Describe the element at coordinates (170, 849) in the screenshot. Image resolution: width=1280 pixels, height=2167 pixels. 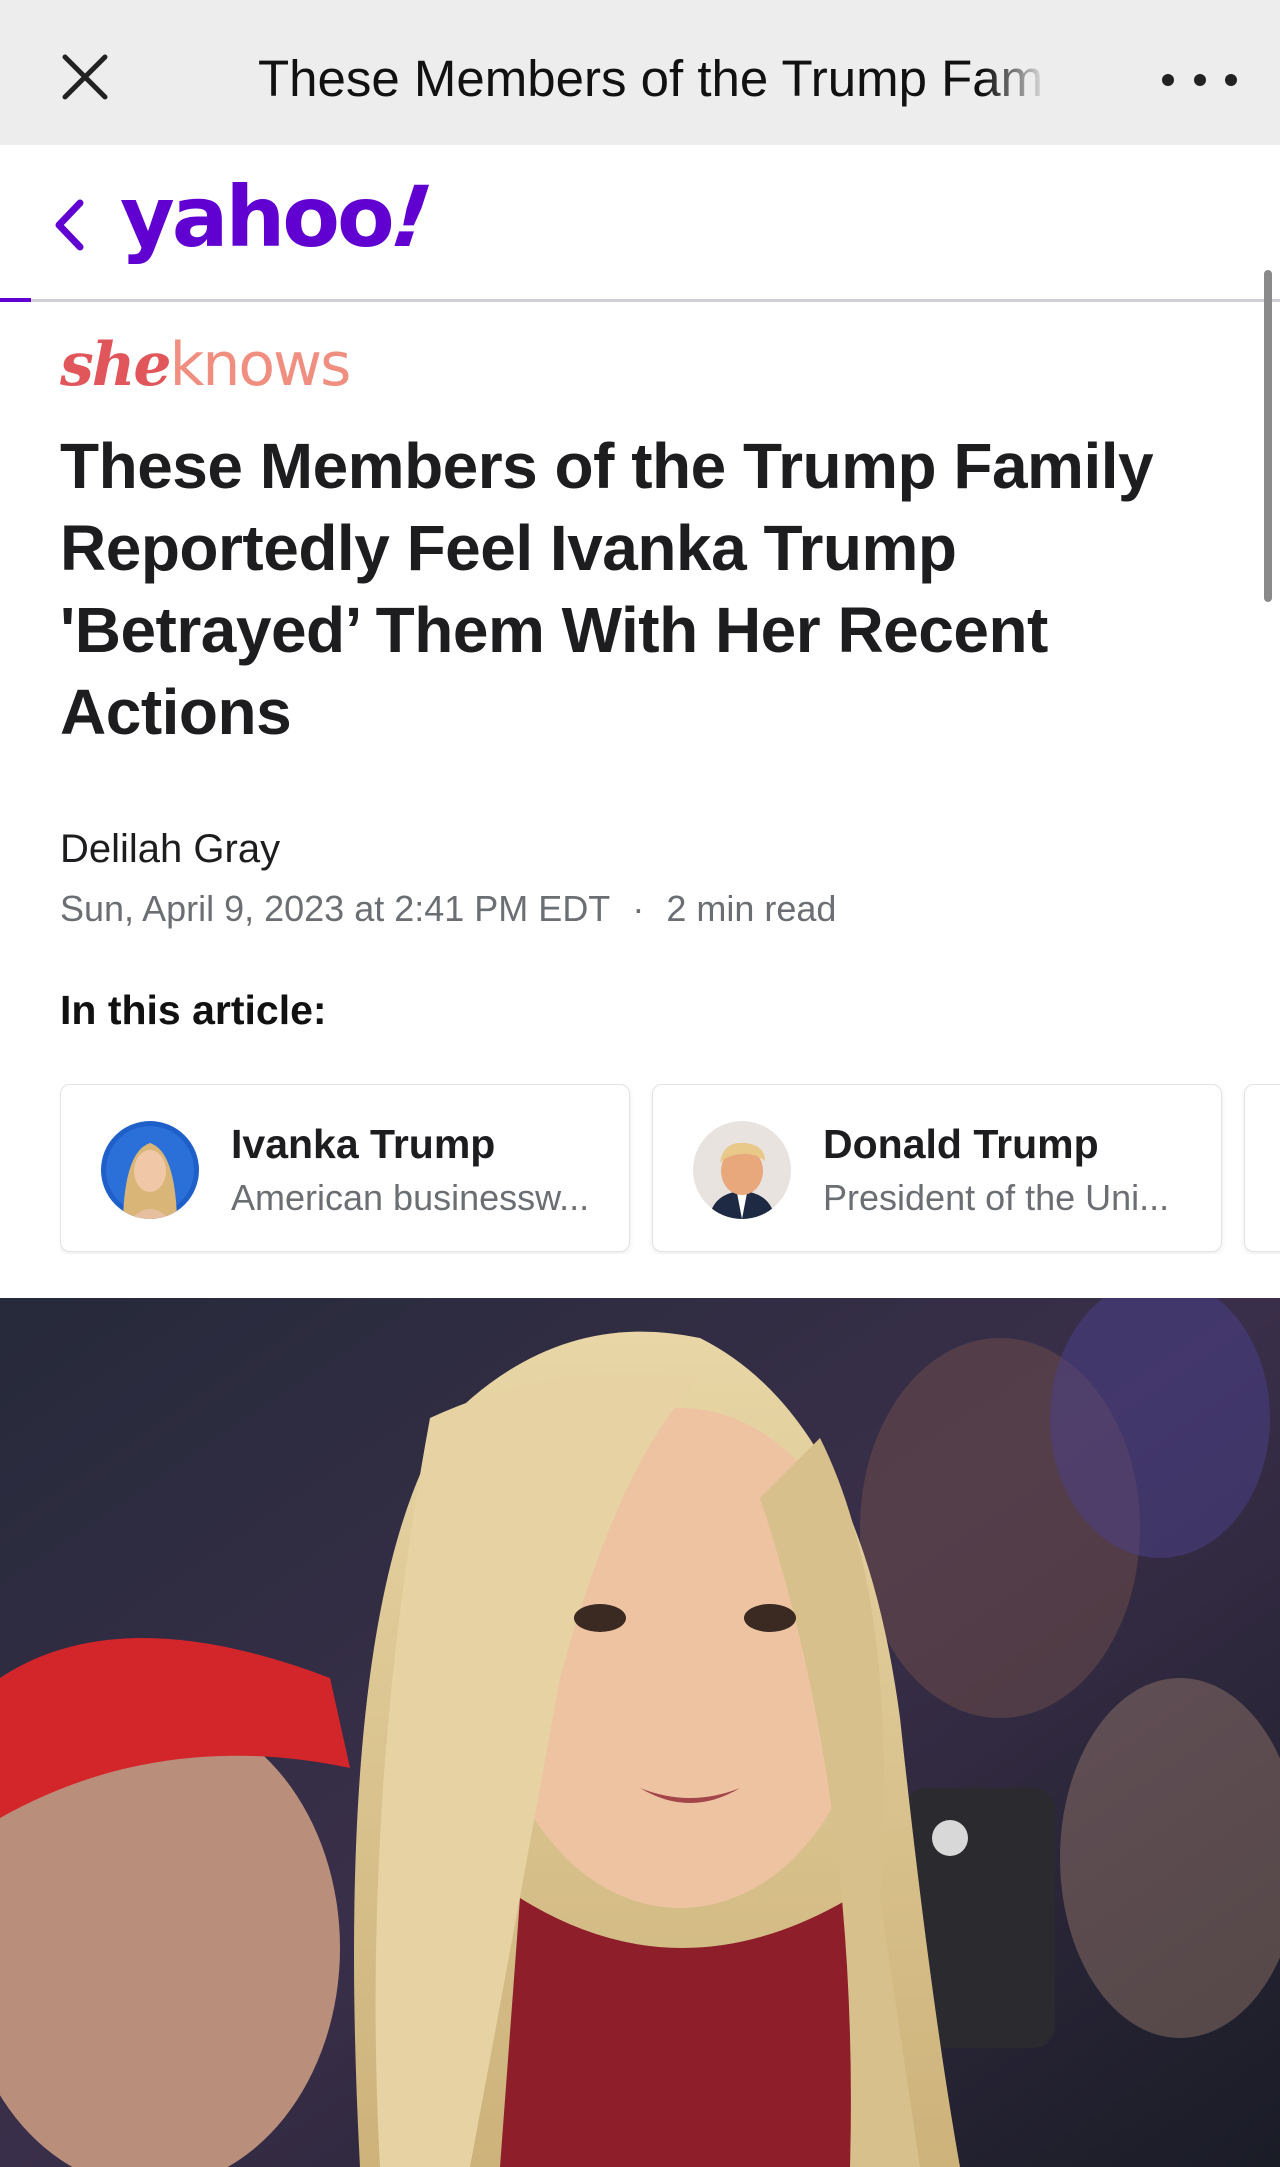
I see `article-author: Delilah Gray` at that location.